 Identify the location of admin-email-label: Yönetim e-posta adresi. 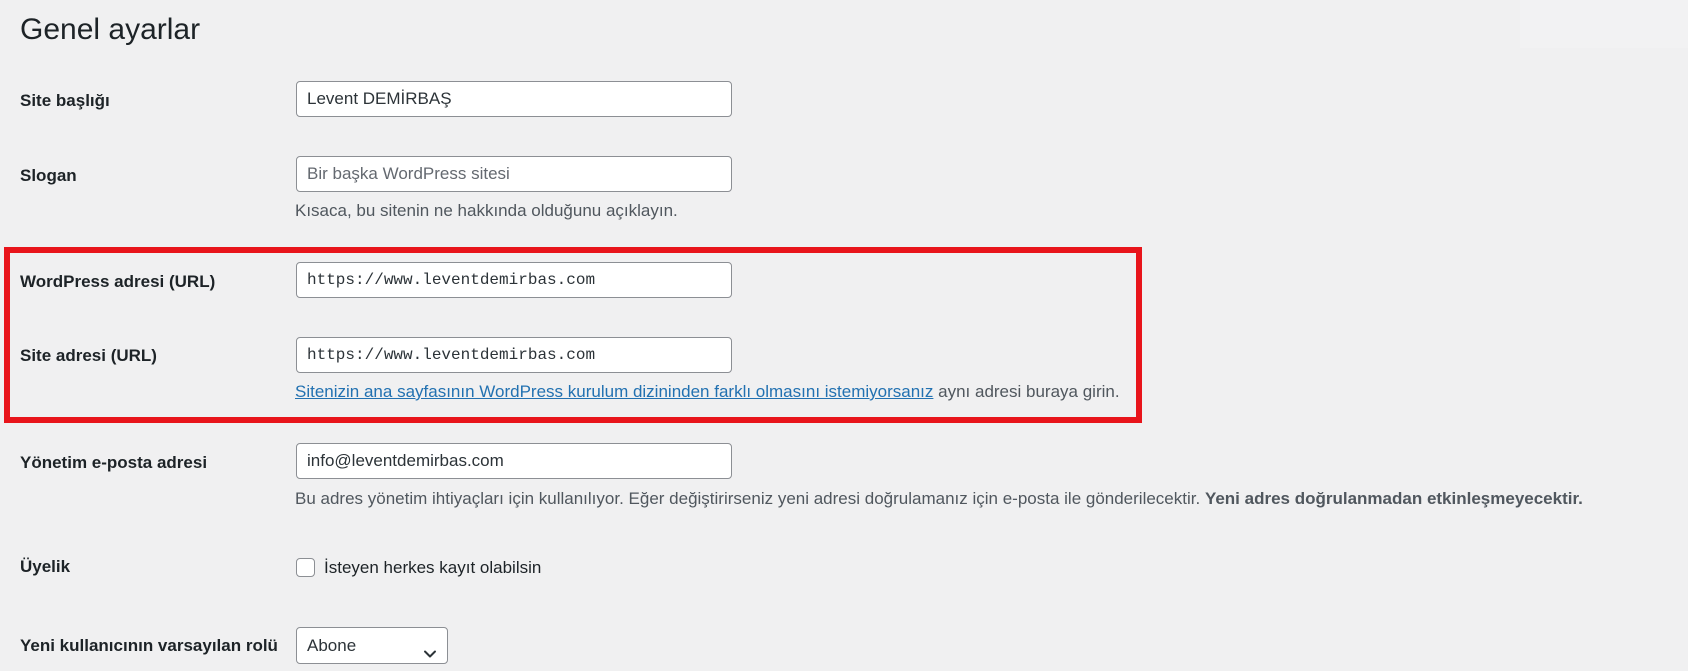
(114, 462).